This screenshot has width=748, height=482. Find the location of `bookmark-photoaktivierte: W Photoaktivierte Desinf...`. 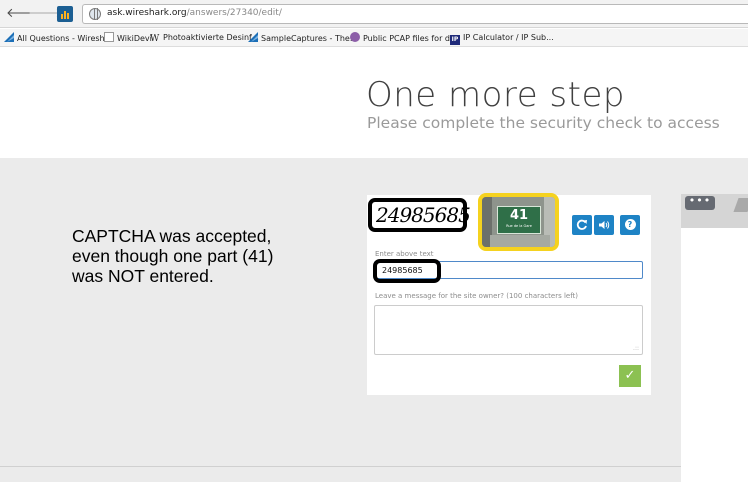

bookmark-photoaktivierte: W Photoaktivierte Desinf... is located at coordinates (204, 38).